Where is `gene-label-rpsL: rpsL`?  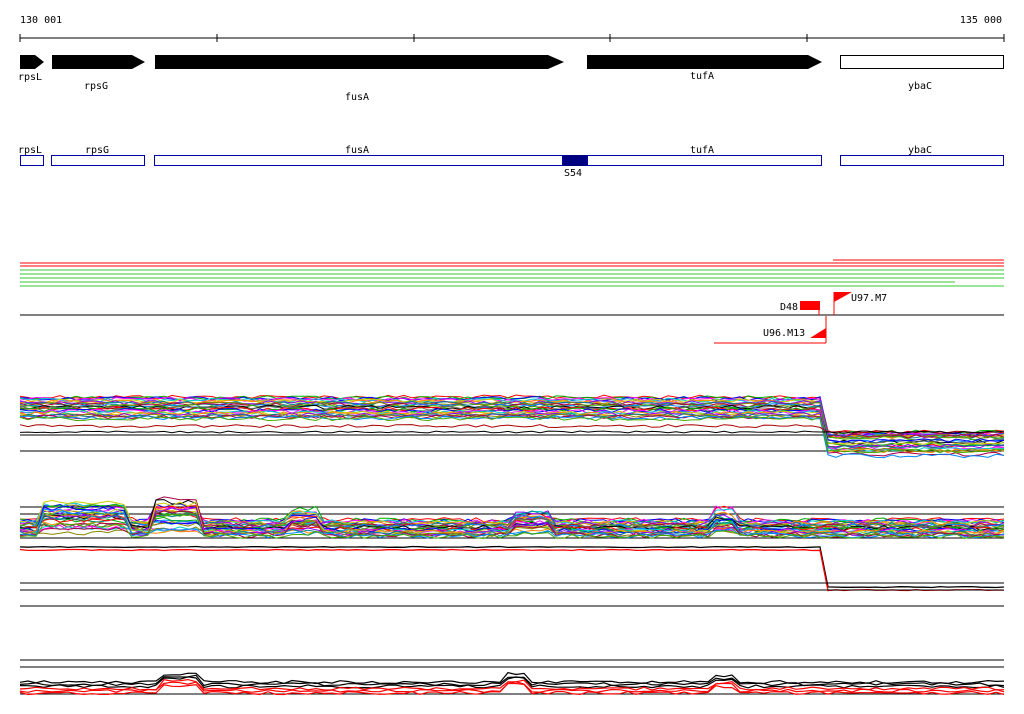 gene-label-rpsL: rpsL is located at coordinates (30, 77).